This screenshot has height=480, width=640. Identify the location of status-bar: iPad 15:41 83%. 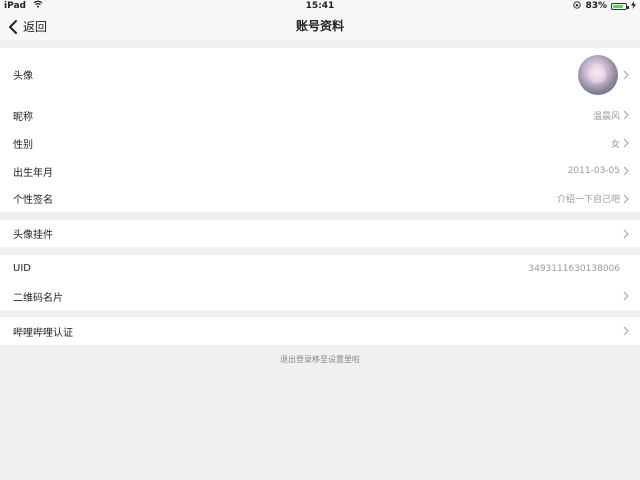
(320, 6).